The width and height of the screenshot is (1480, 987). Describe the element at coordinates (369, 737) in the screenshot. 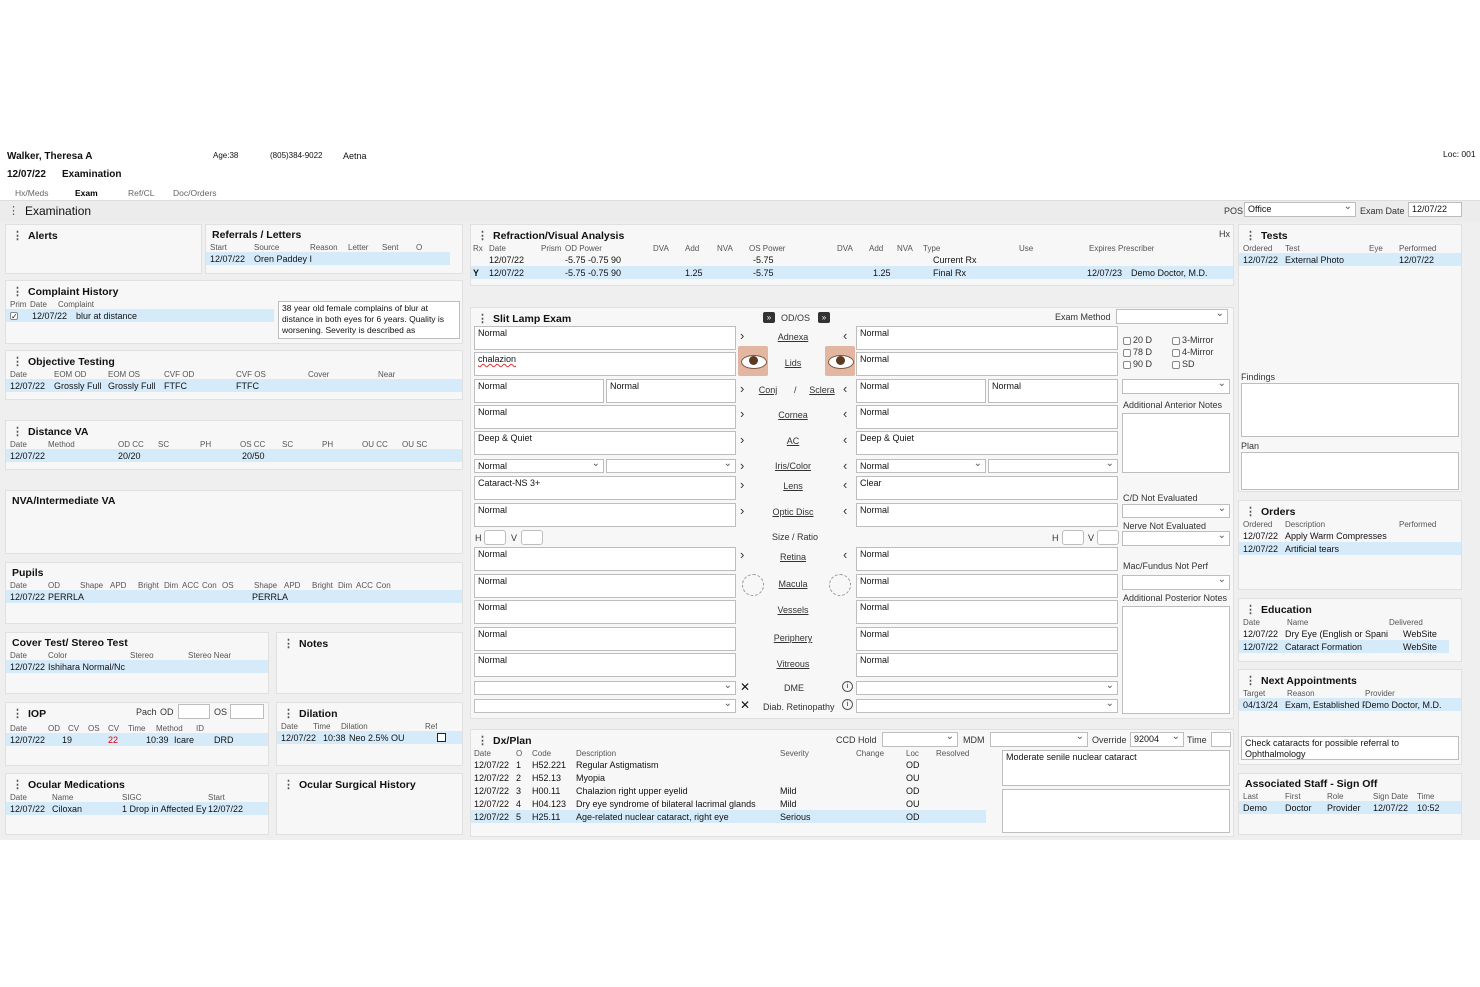

I see `table-row: 12/07/22 10:38 Neo 2.5% OU` at that location.